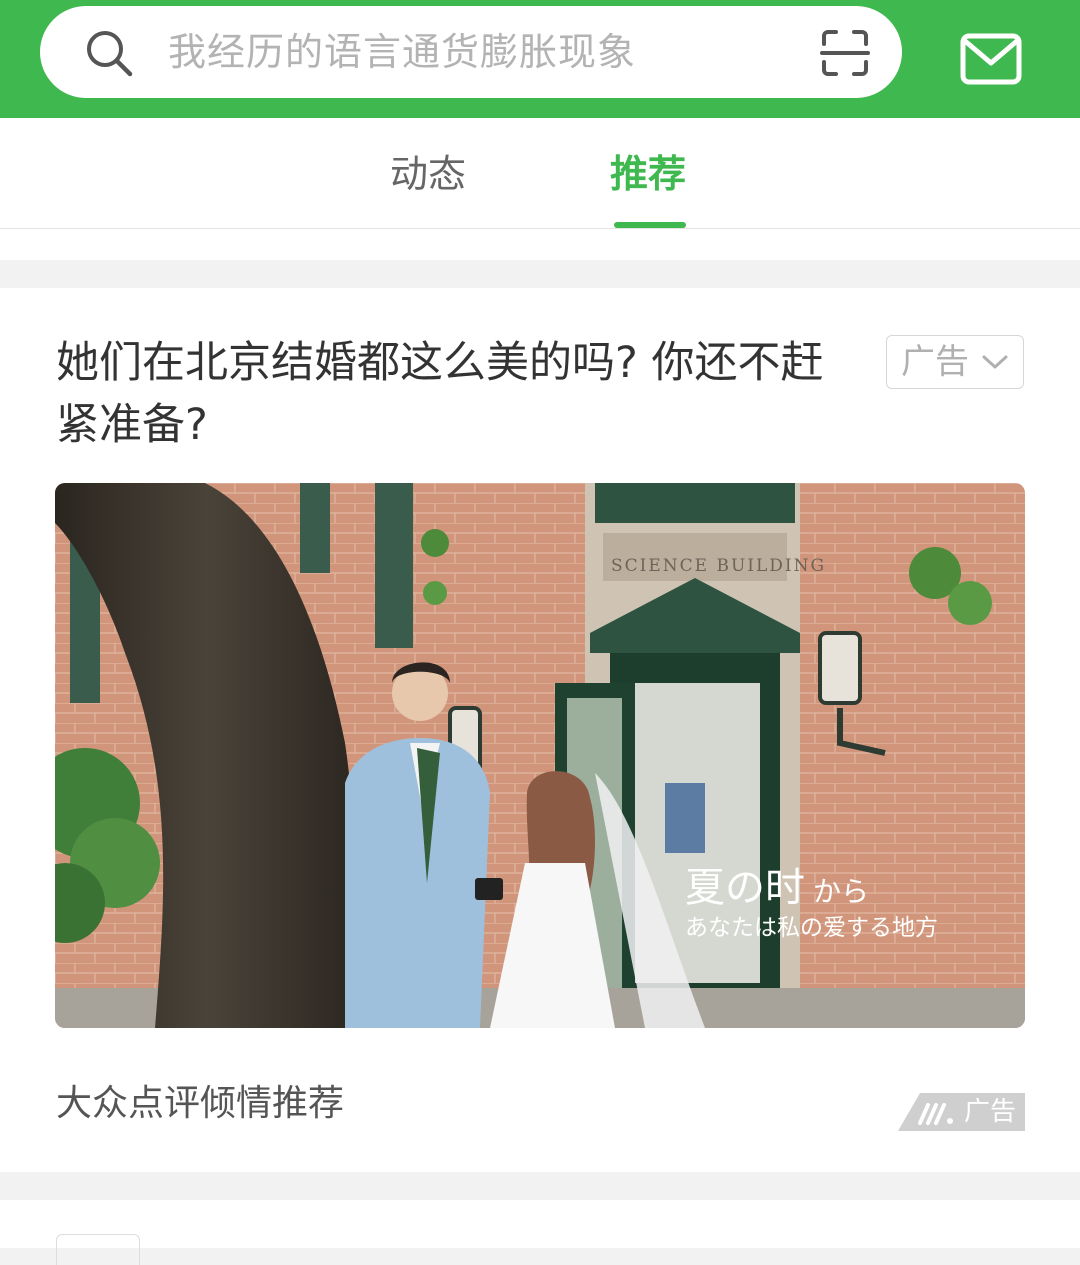 This screenshot has height=1265, width=1080. Describe the element at coordinates (540, 244) in the screenshot. I see `tab-bar-spacer` at that location.